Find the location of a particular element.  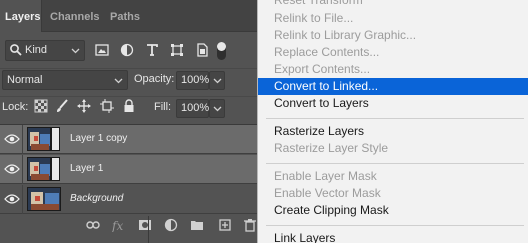

search-icon is located at coordinates (16, 50).